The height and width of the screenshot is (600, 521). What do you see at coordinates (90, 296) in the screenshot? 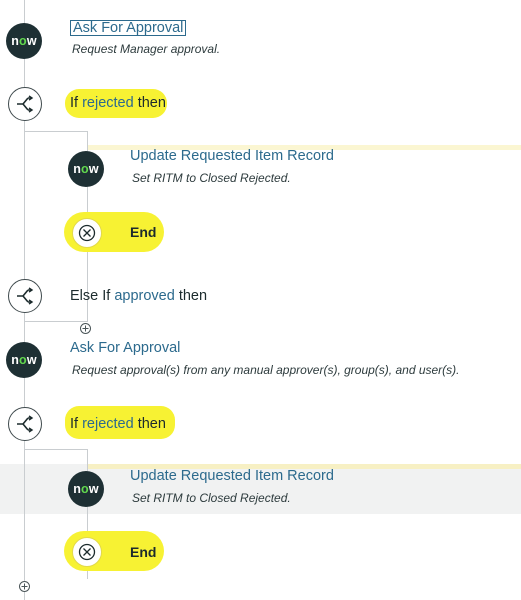
I see `condition-prefix: Else If` at bounding box center [90, 296].